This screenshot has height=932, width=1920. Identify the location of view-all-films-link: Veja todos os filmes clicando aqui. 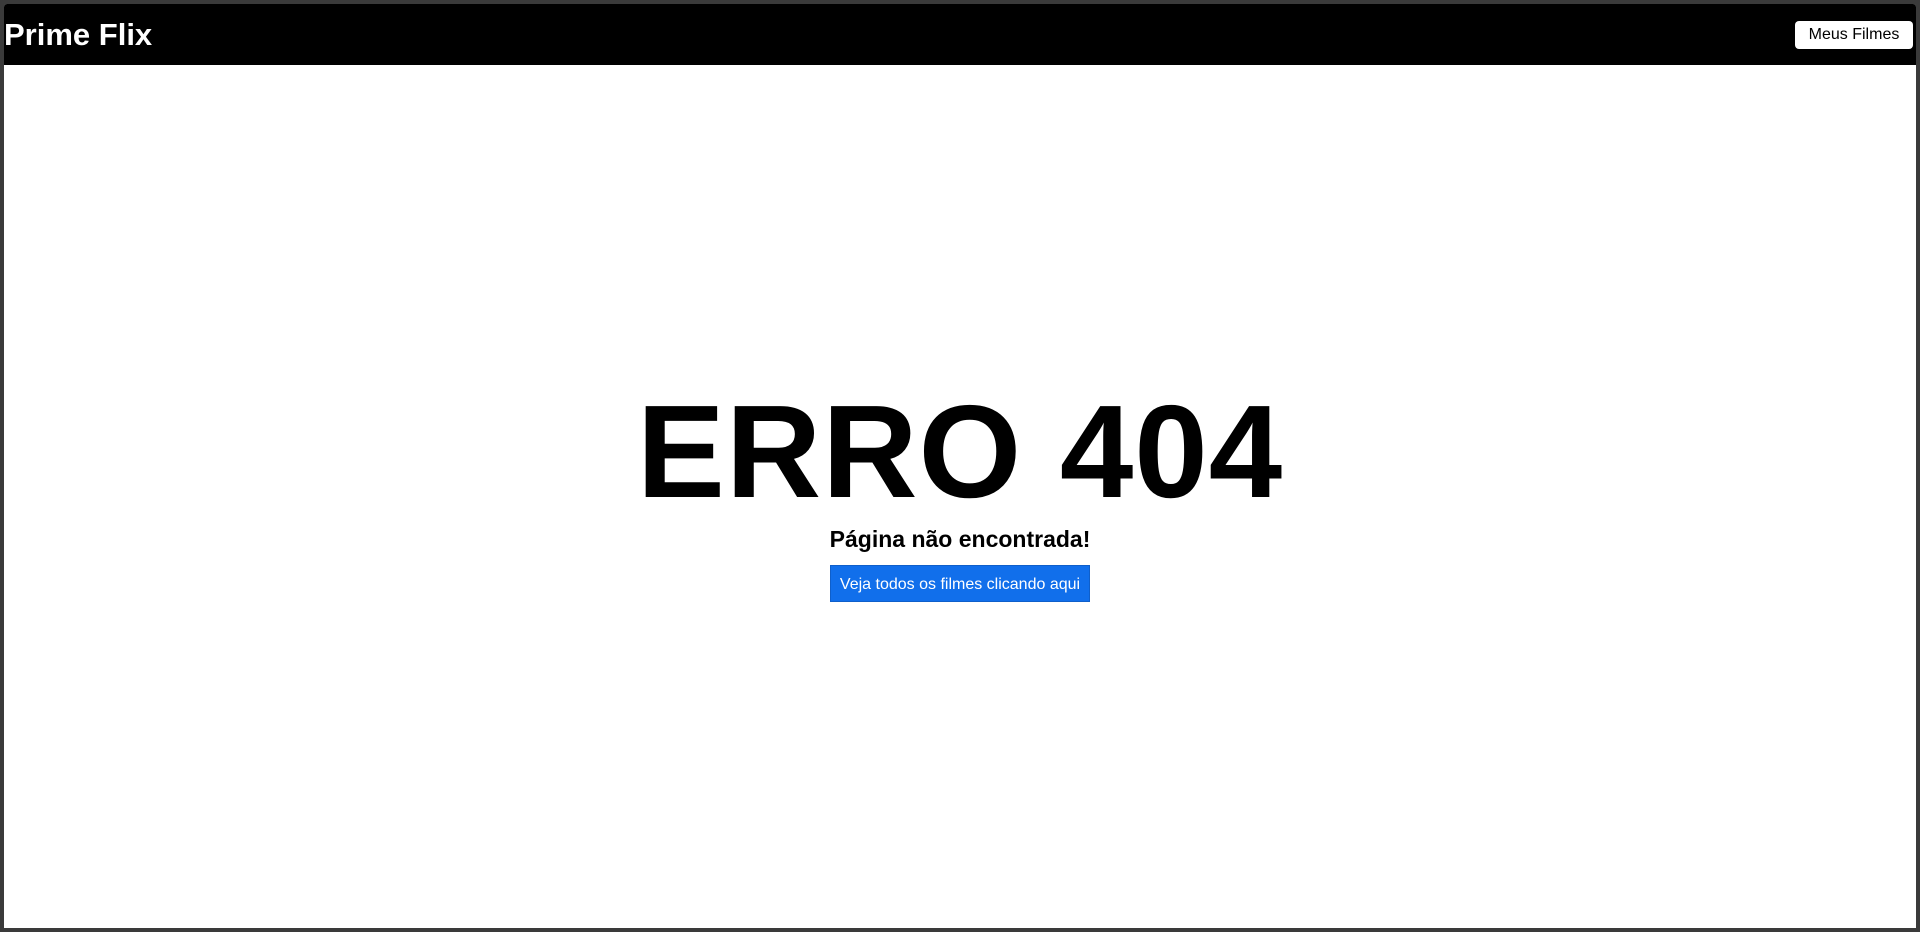
(960, 583).